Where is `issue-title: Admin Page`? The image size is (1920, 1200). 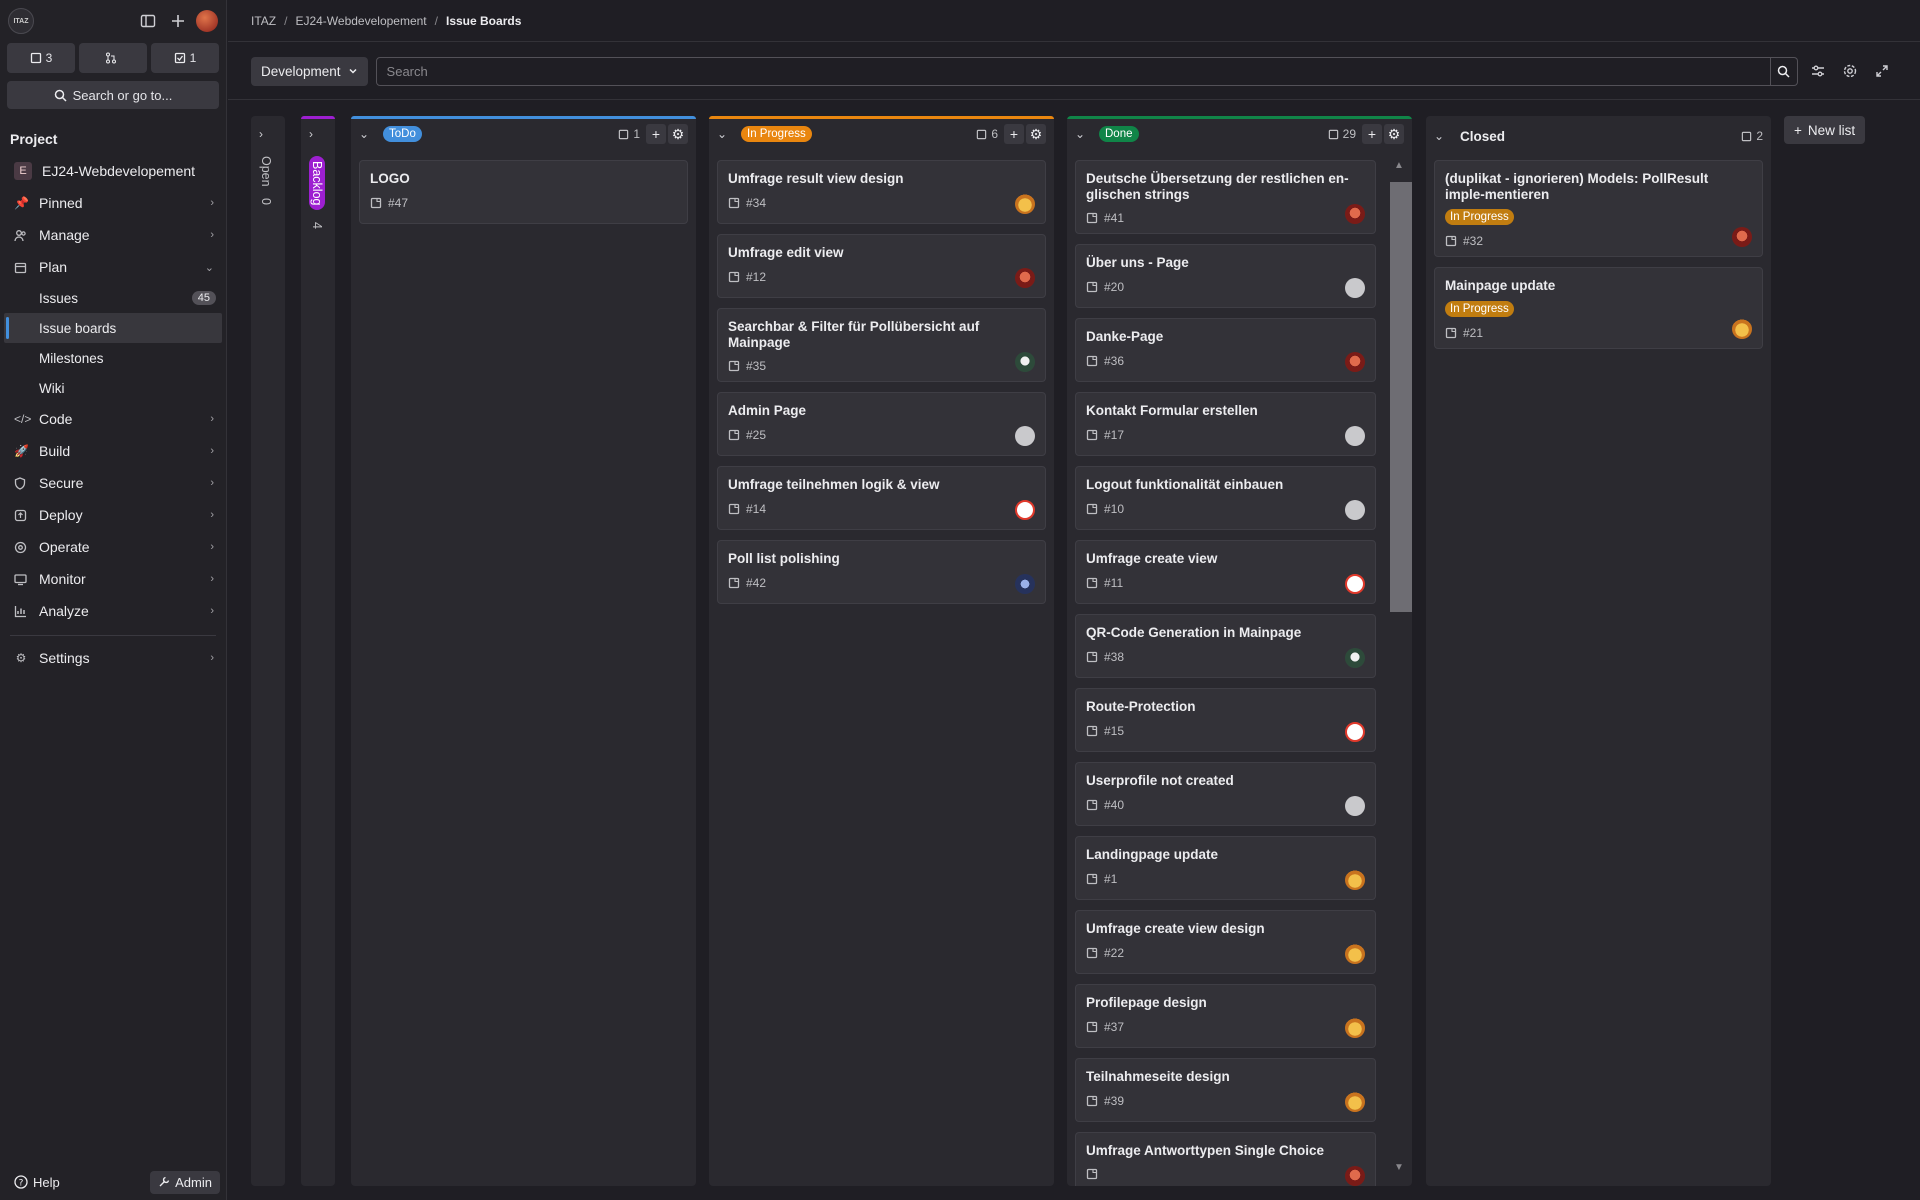 issue-title: Admin Page is located at coordinates (881, 411).